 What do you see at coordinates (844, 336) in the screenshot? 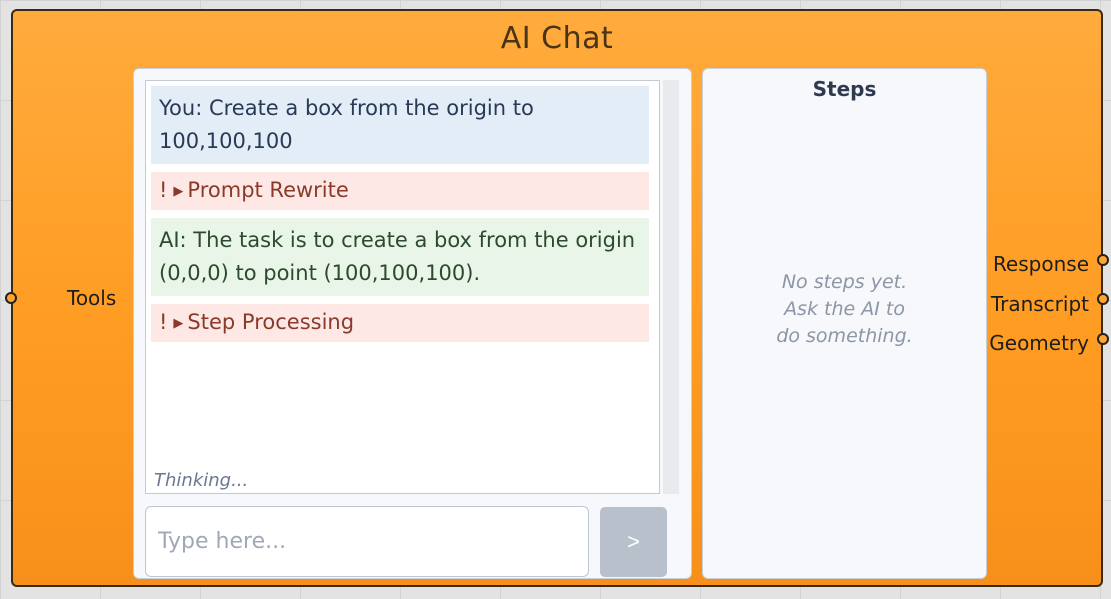
I see `empty-line: do something.` at bounding box center [844, 336].